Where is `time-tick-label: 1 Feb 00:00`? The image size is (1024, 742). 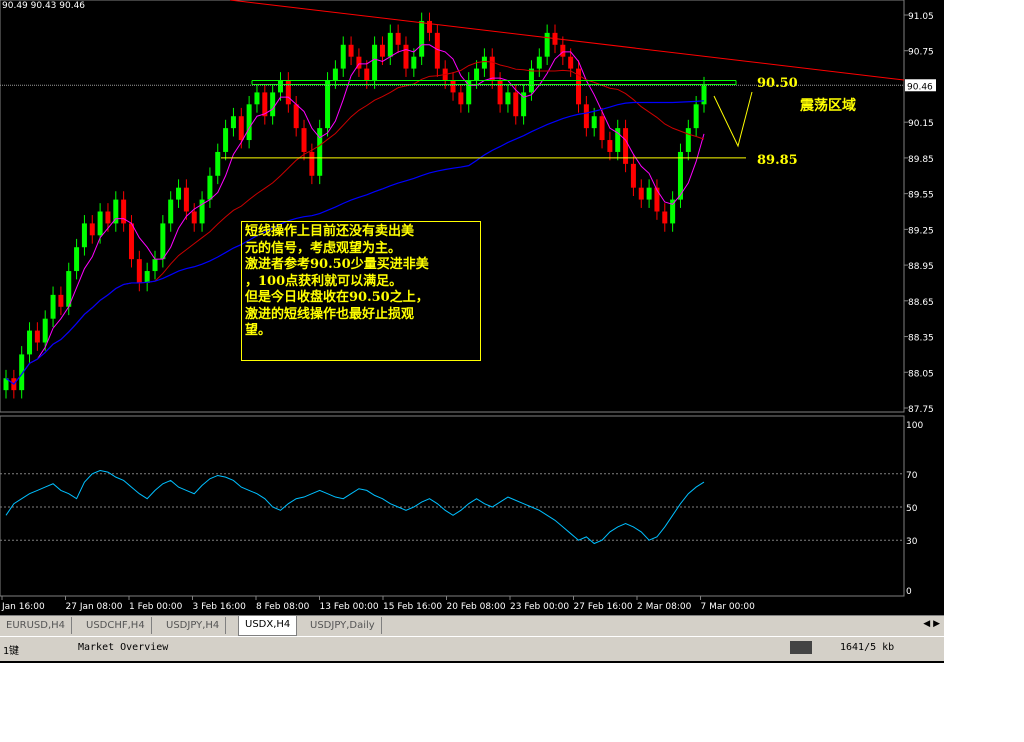 time-tick-label: 1 Feb 00:00 is located at coordinates (156, 607).